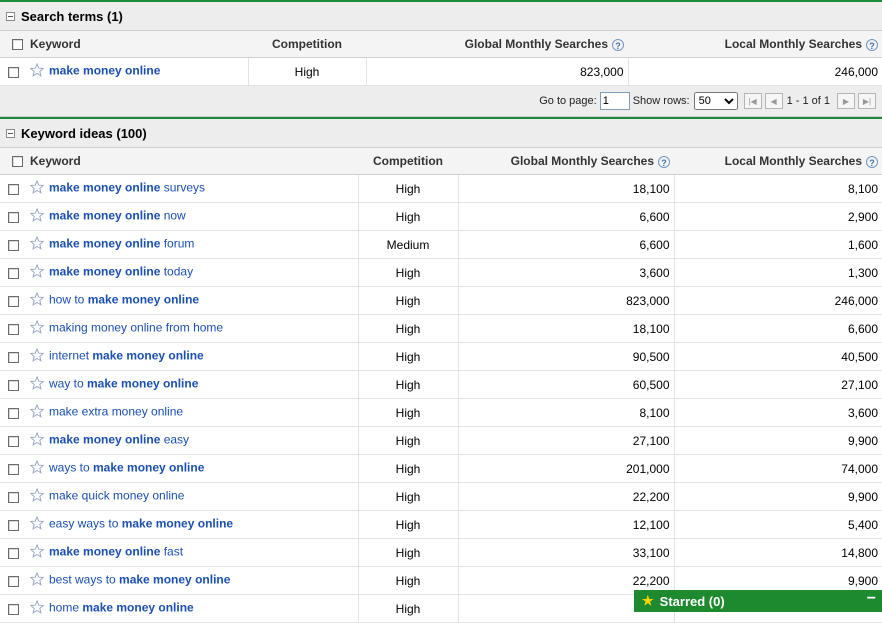 This screenshot has height=623, width=882. I want to click on keyword-ideas-title: Keyword ideas (100), so click(84, 133).